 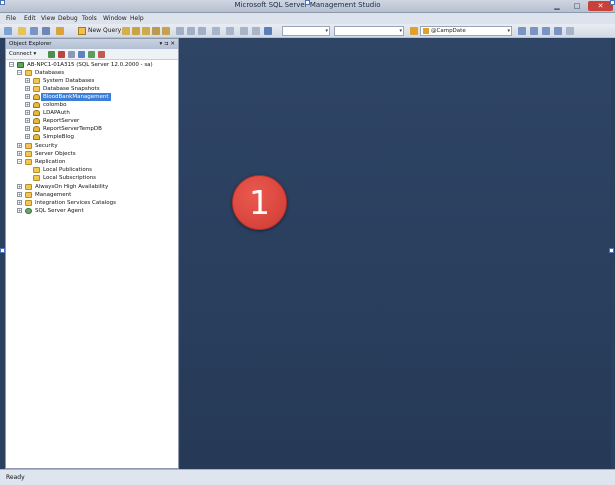 I want to click on find-in-files-icon, so click(x=522, y=31).